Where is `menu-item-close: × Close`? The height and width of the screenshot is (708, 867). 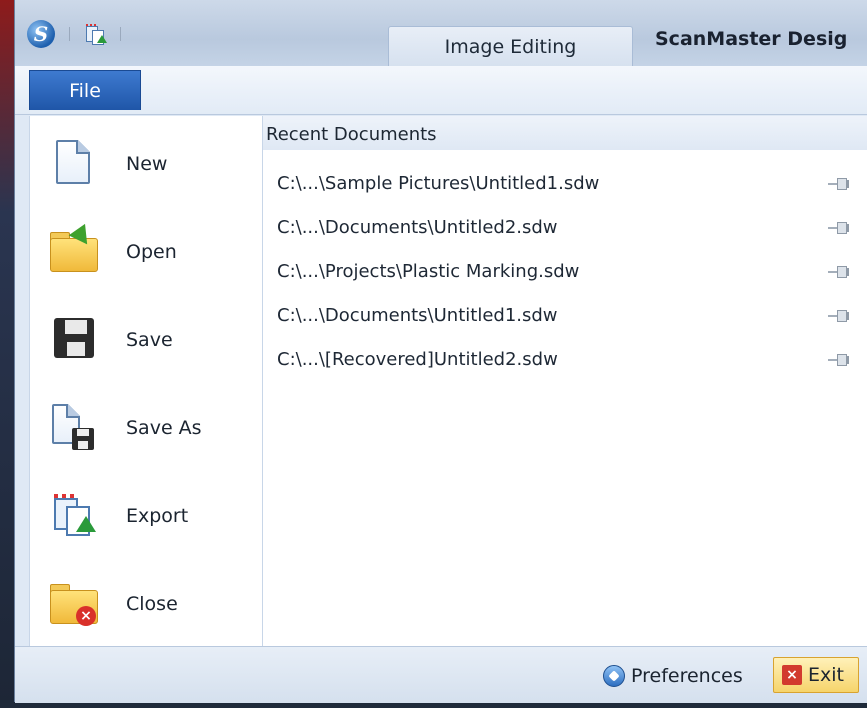 menu-item-close: × Close is located at coordinates (146, 604).